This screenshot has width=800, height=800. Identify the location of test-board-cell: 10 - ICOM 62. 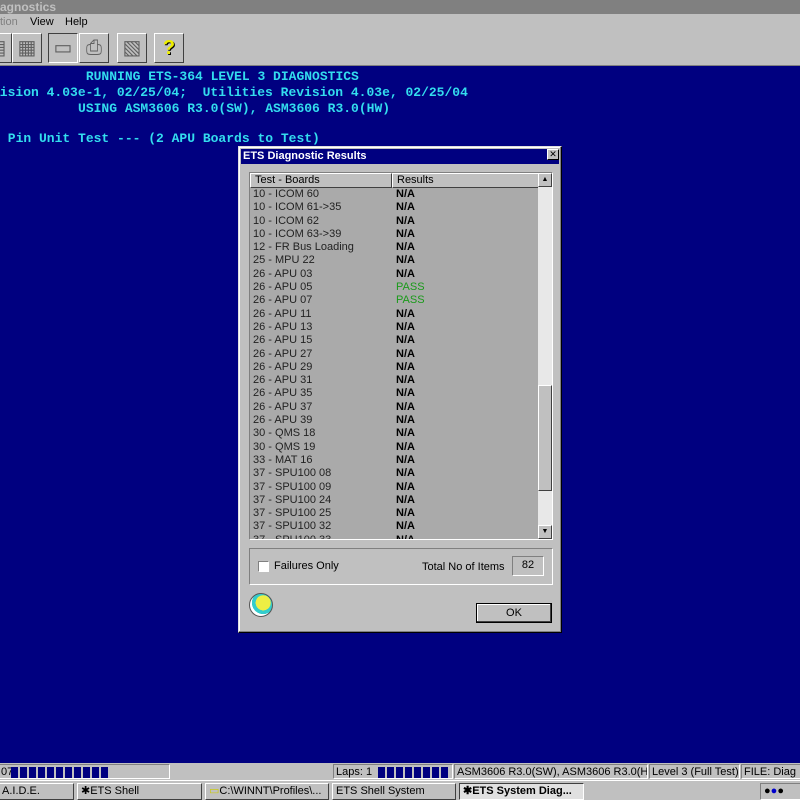
(286, 220).